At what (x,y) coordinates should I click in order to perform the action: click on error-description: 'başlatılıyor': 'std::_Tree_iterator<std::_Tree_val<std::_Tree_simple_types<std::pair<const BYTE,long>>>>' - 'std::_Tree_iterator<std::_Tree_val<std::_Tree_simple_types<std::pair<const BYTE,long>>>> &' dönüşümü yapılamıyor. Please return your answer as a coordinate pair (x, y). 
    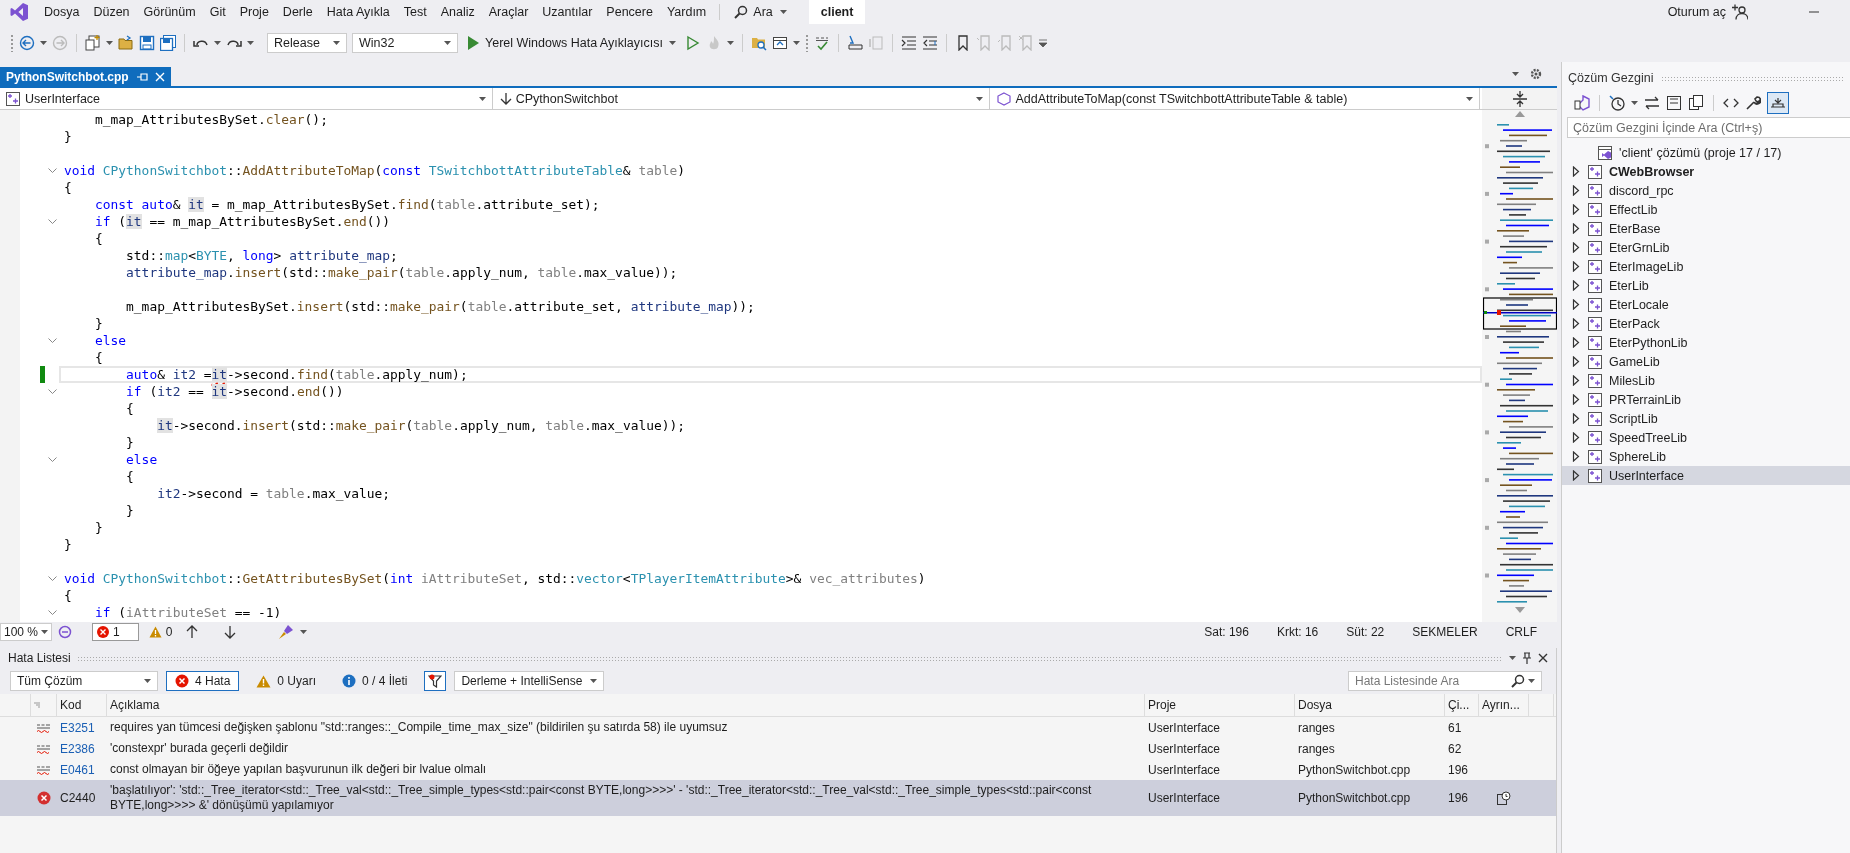
    Looking at the image, I should click on (601, 797).